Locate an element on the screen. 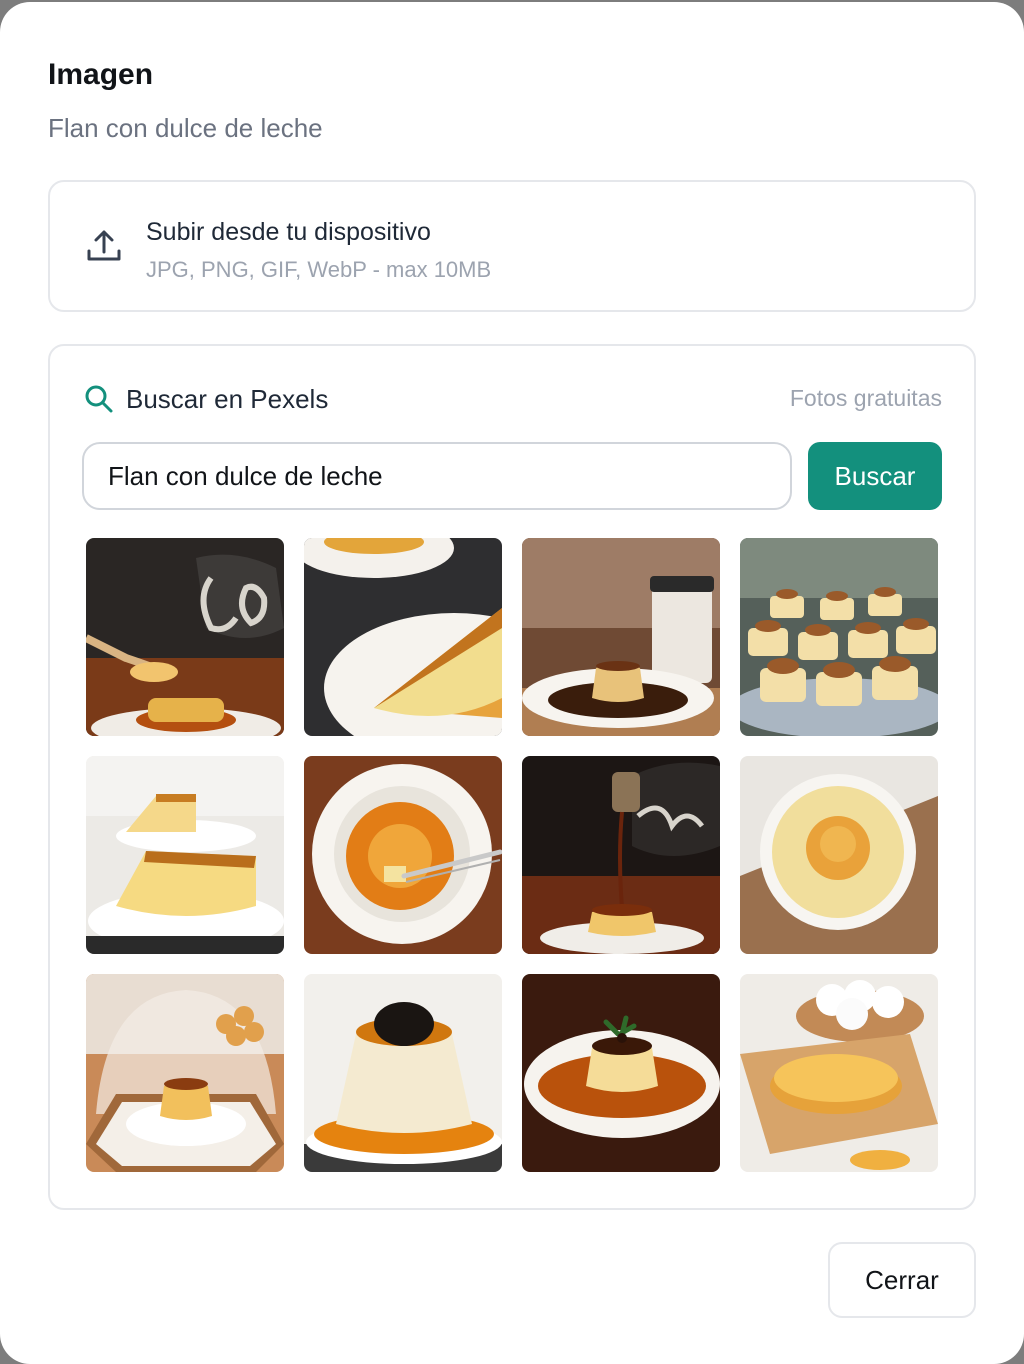 The image size is (1024, 1364). image-caramel-pour is located at coordinates (621, 855).